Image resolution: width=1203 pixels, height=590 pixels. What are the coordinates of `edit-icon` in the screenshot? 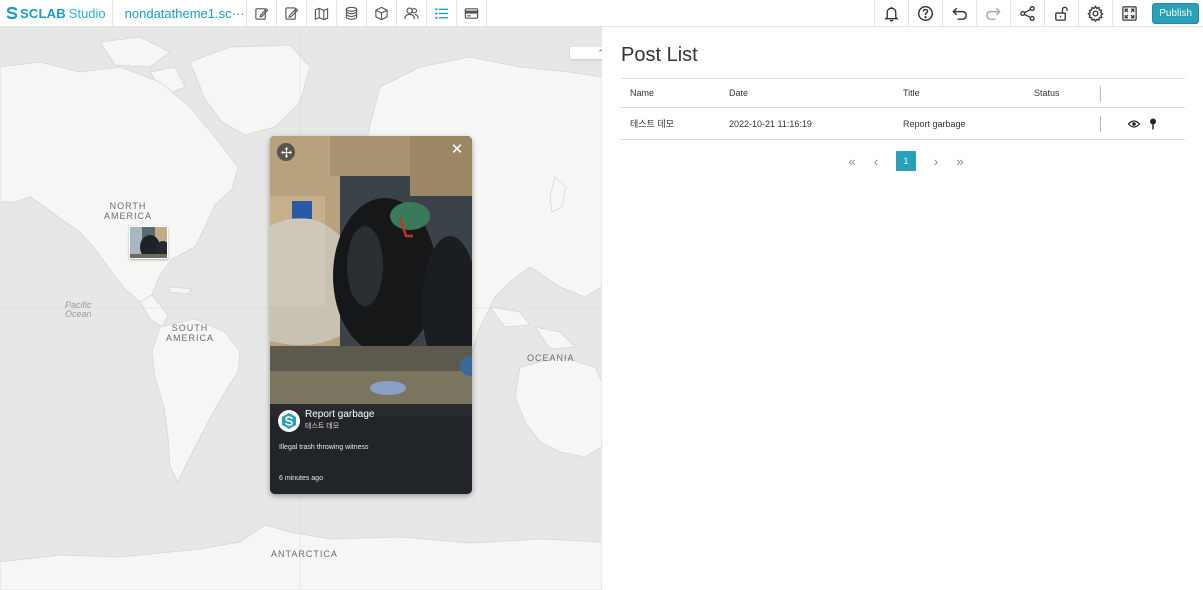 It's located at (261, 13).